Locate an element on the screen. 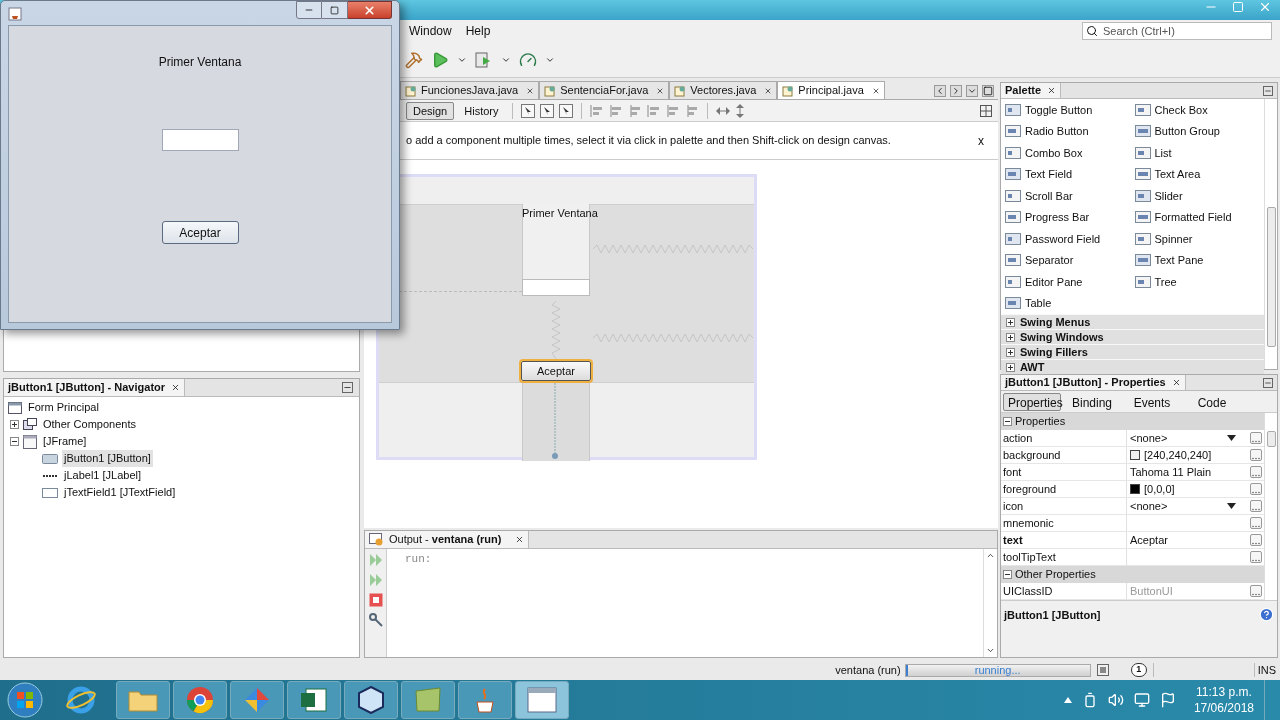  palette-category: Swing Windows is located at coordinates (1132, 336).